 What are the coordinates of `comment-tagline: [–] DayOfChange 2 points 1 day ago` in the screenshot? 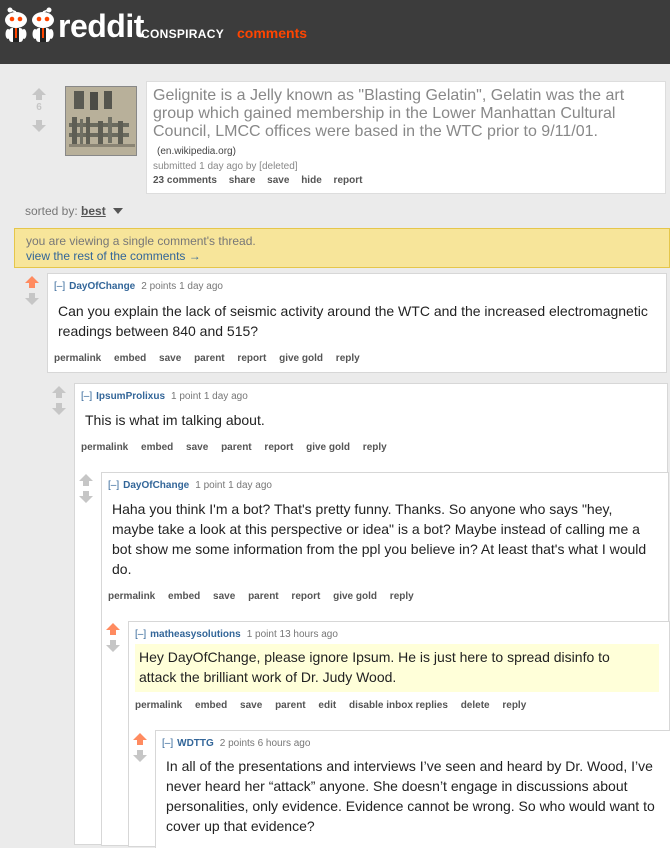 It's located at (138, 286).